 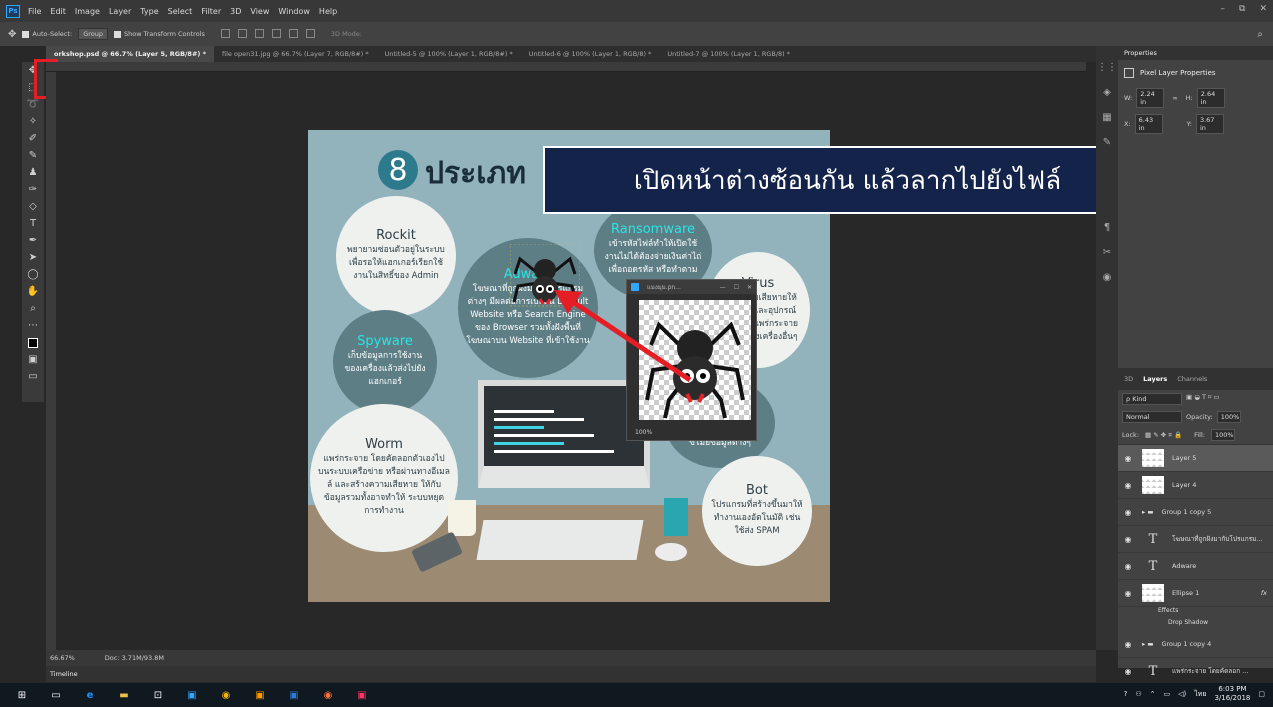 What do you see at coordinates (1228, 417) in the screenshot?
I see `opacity-field: 100%` at bounding box center [1228, 417].